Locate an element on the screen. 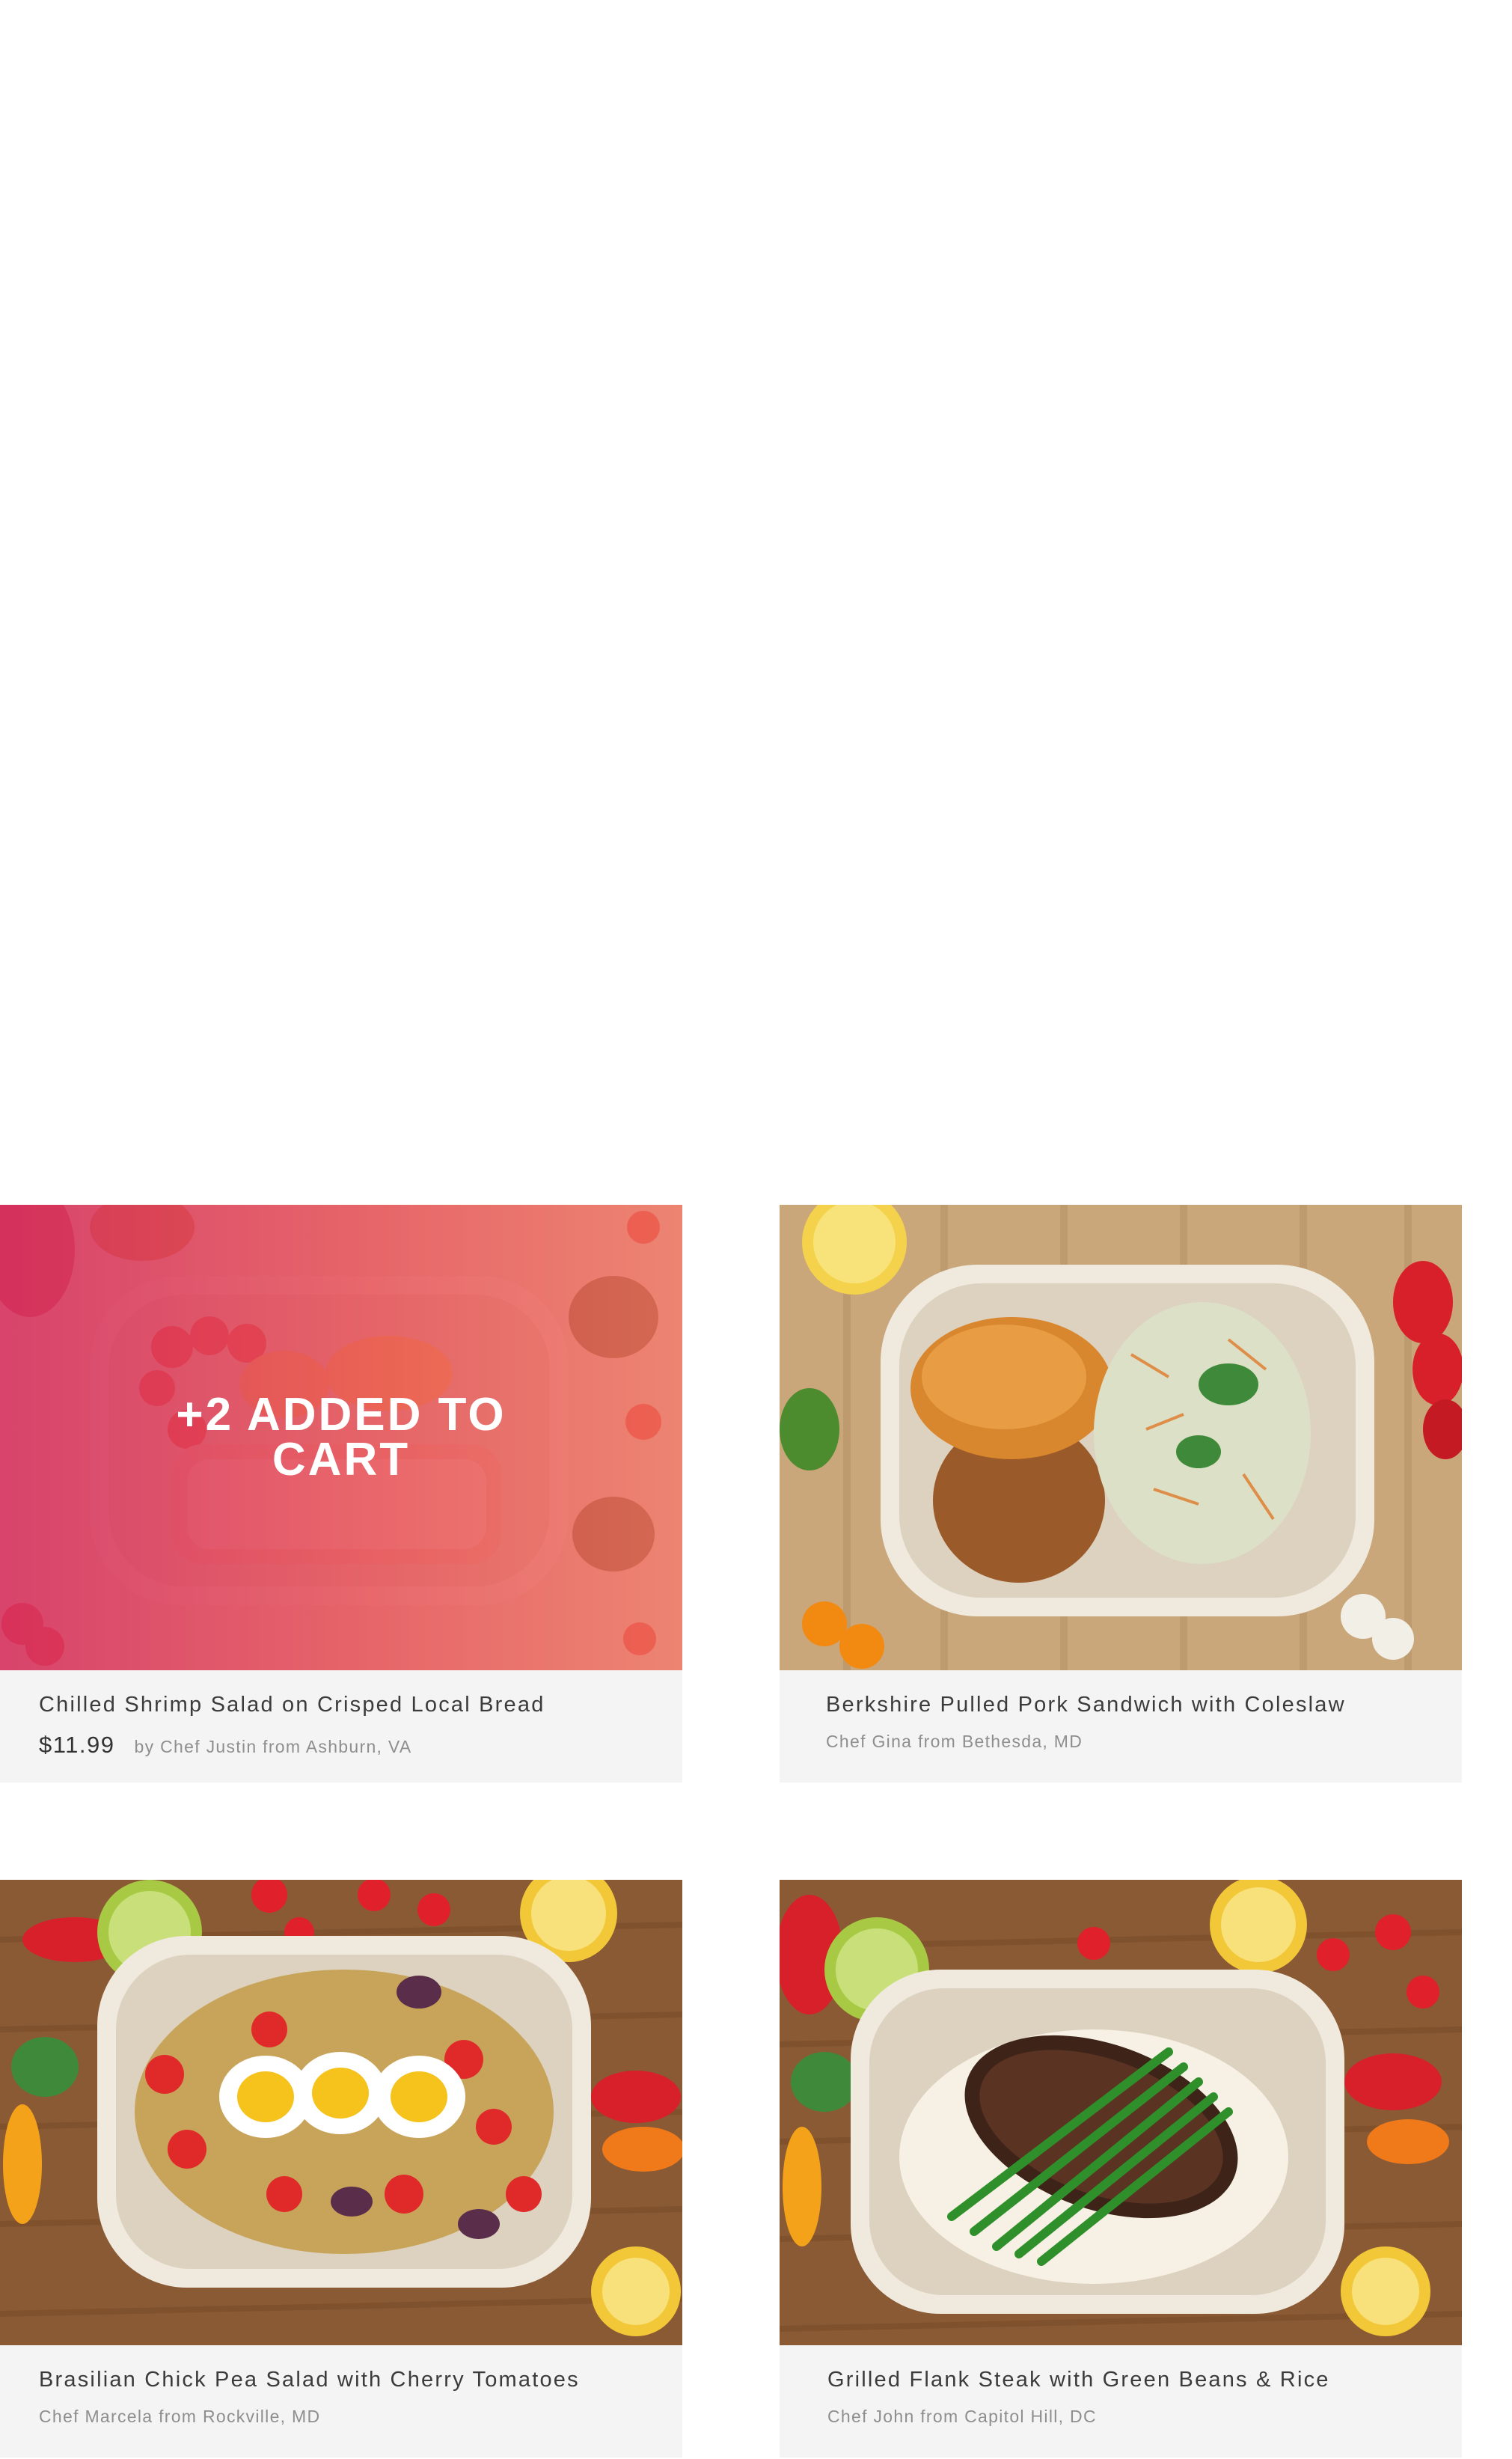 The image size is (1512, 2459). meal-chef: Chef Gina from Bethesda, MD is located at coordinates (955, 1742).